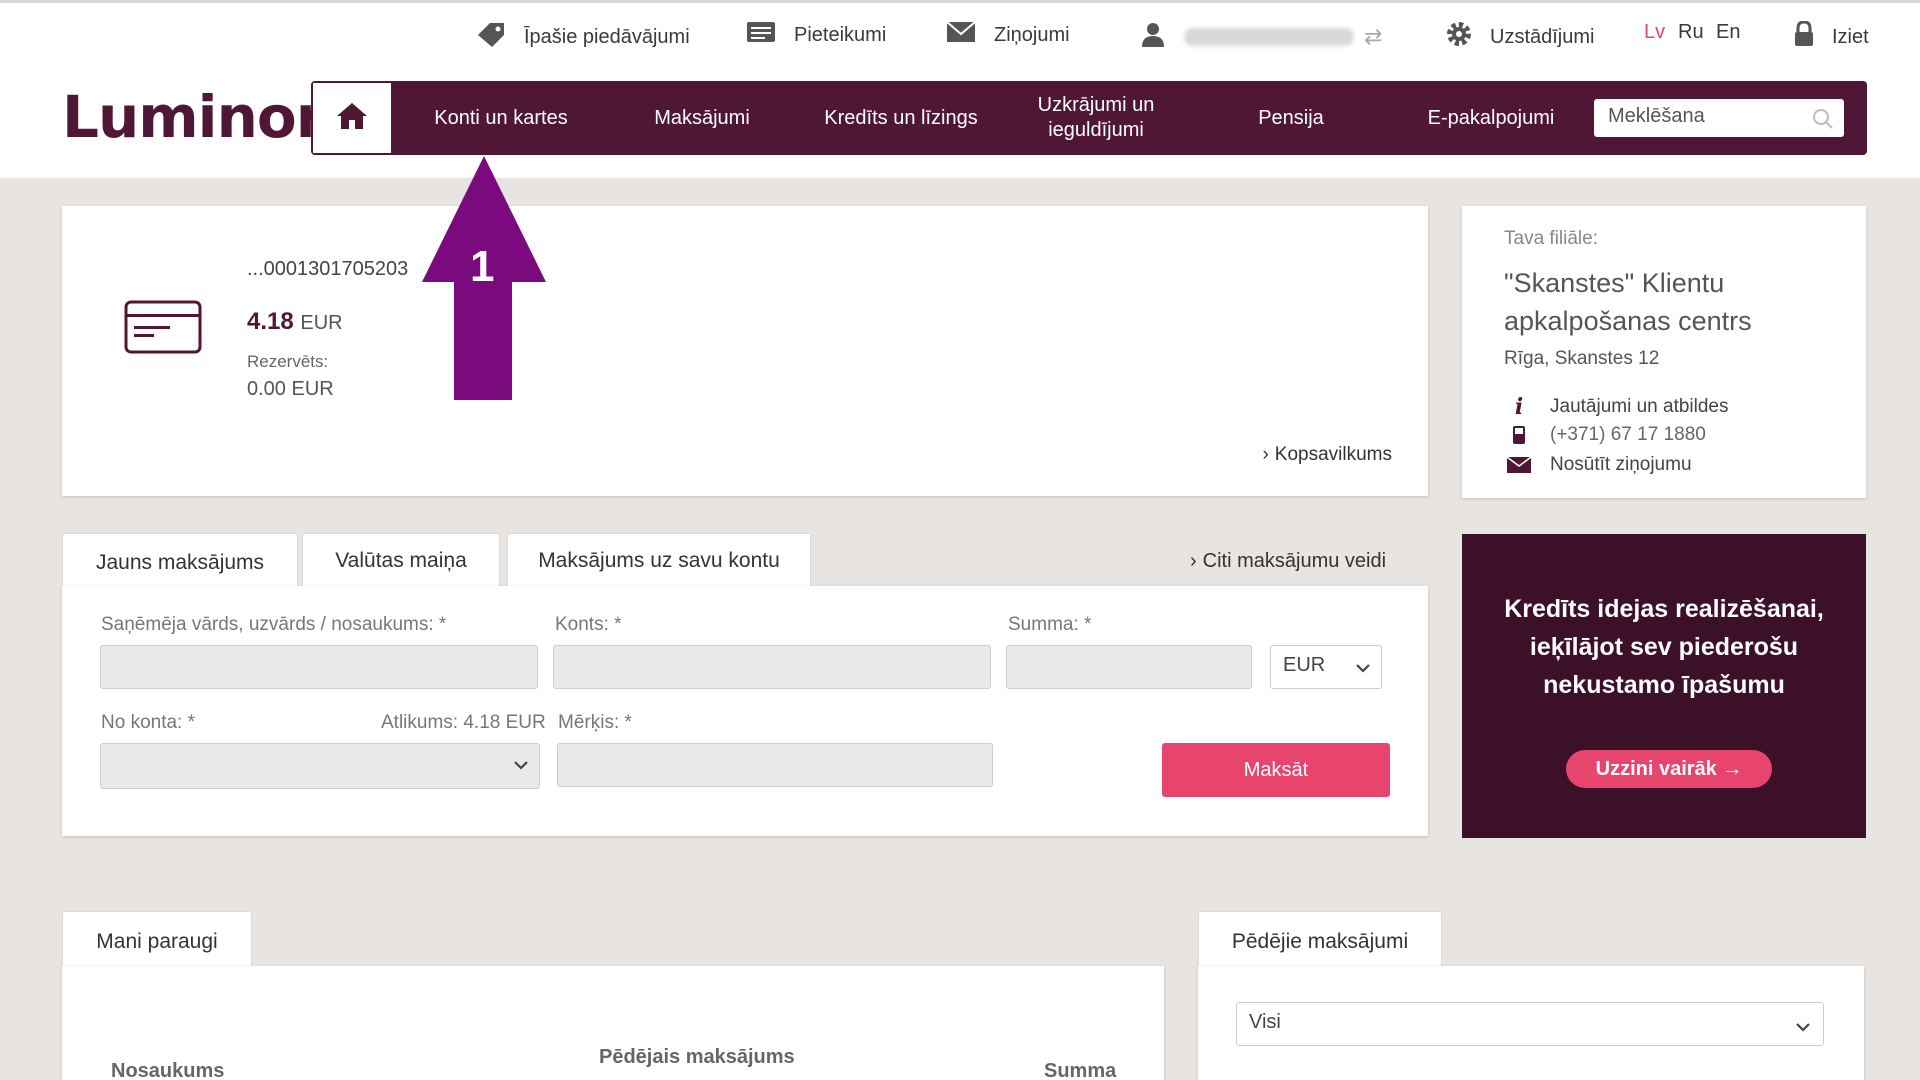  Describe the element at coordinates (319, 667) in the screenshot. I see `recipient-input` at that location.